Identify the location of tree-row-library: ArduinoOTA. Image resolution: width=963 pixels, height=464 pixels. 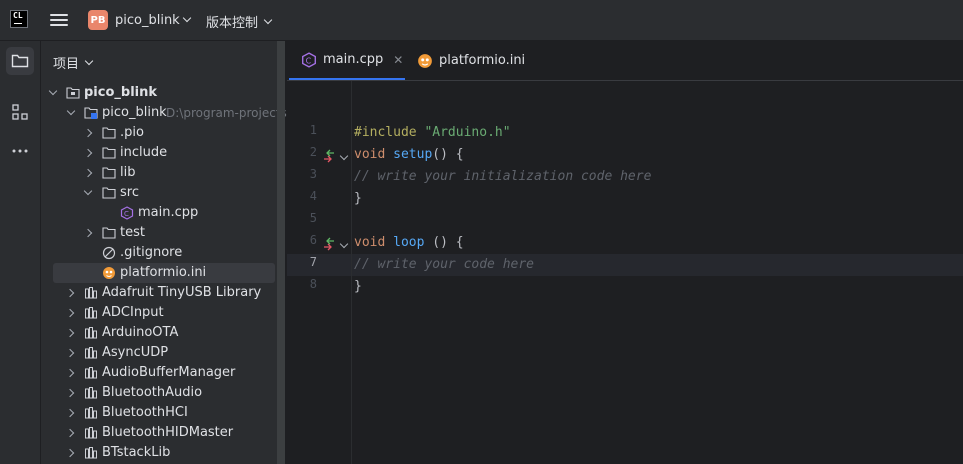
(159, 333).